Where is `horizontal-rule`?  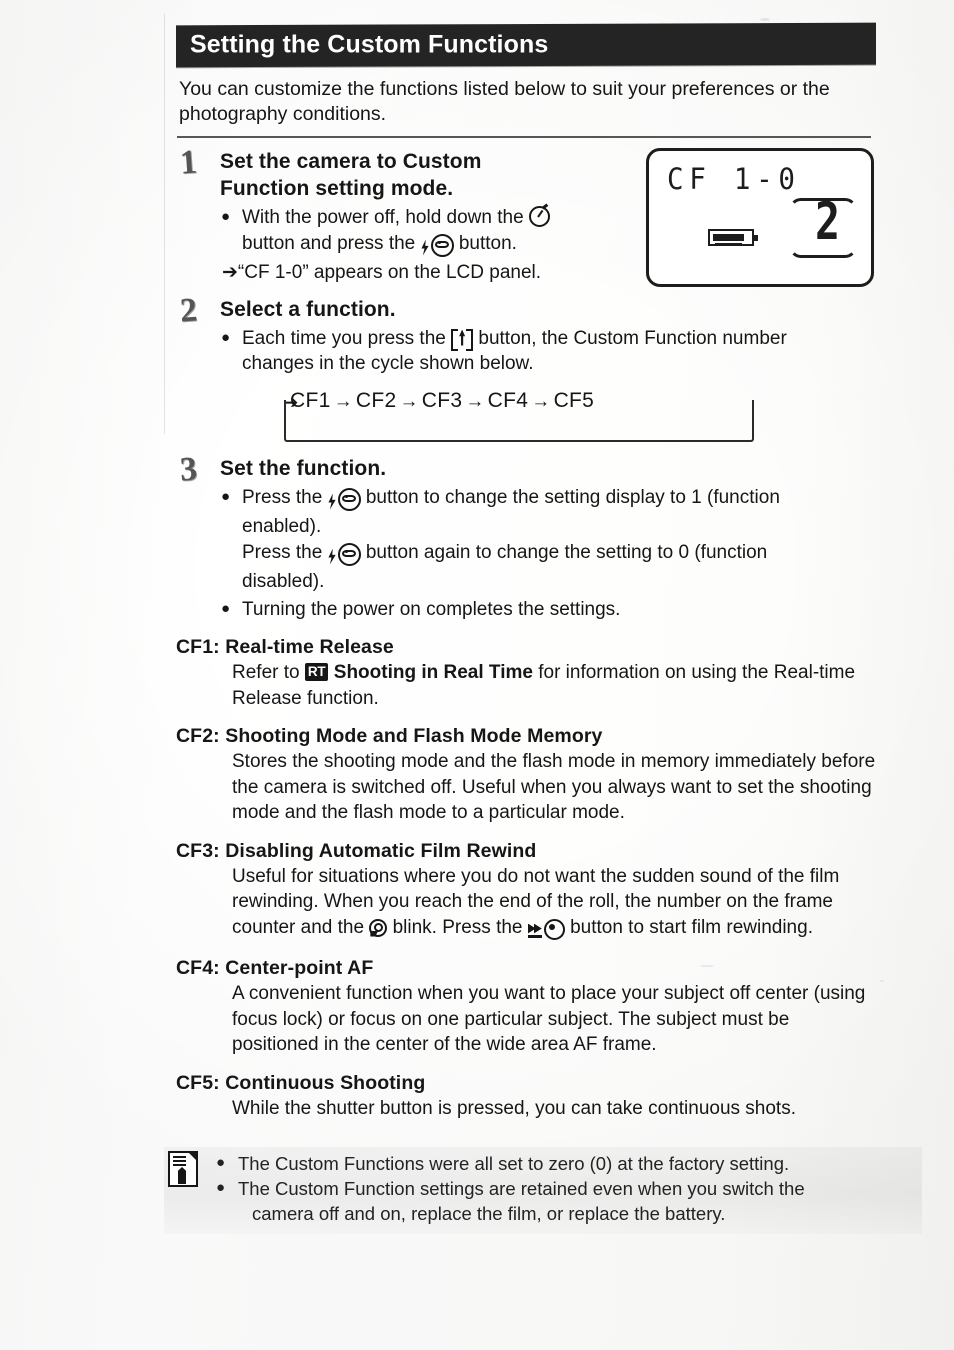 horizontal-rule is located at coordinates (524, 137).